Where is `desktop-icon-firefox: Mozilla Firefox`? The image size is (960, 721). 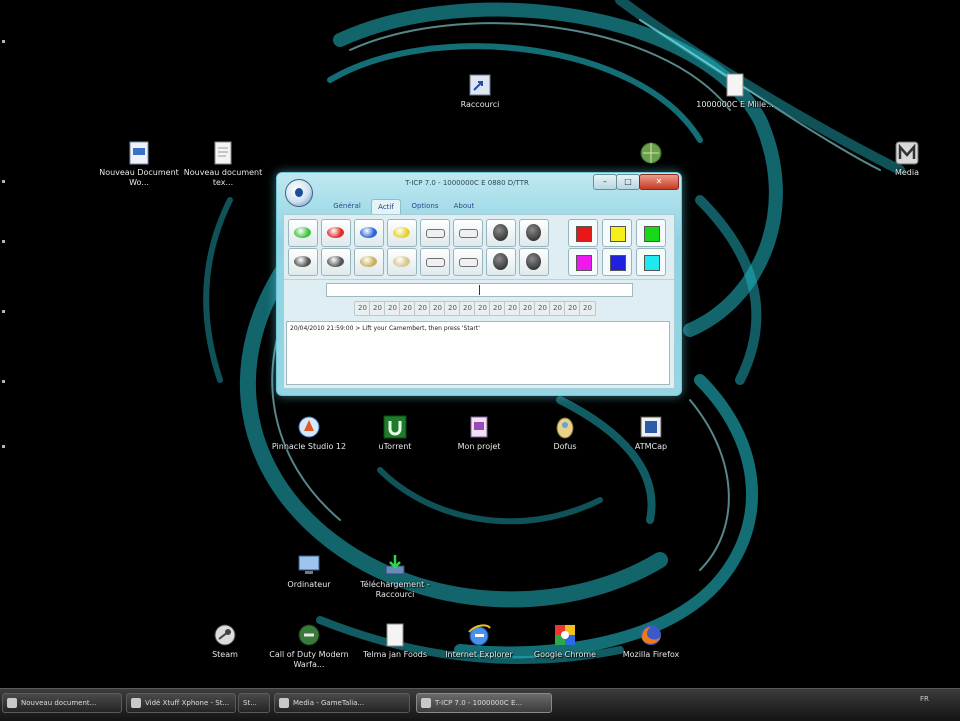 desktop-icon-firefox: Mozilla Firefox is located at coordinates (651, 641).